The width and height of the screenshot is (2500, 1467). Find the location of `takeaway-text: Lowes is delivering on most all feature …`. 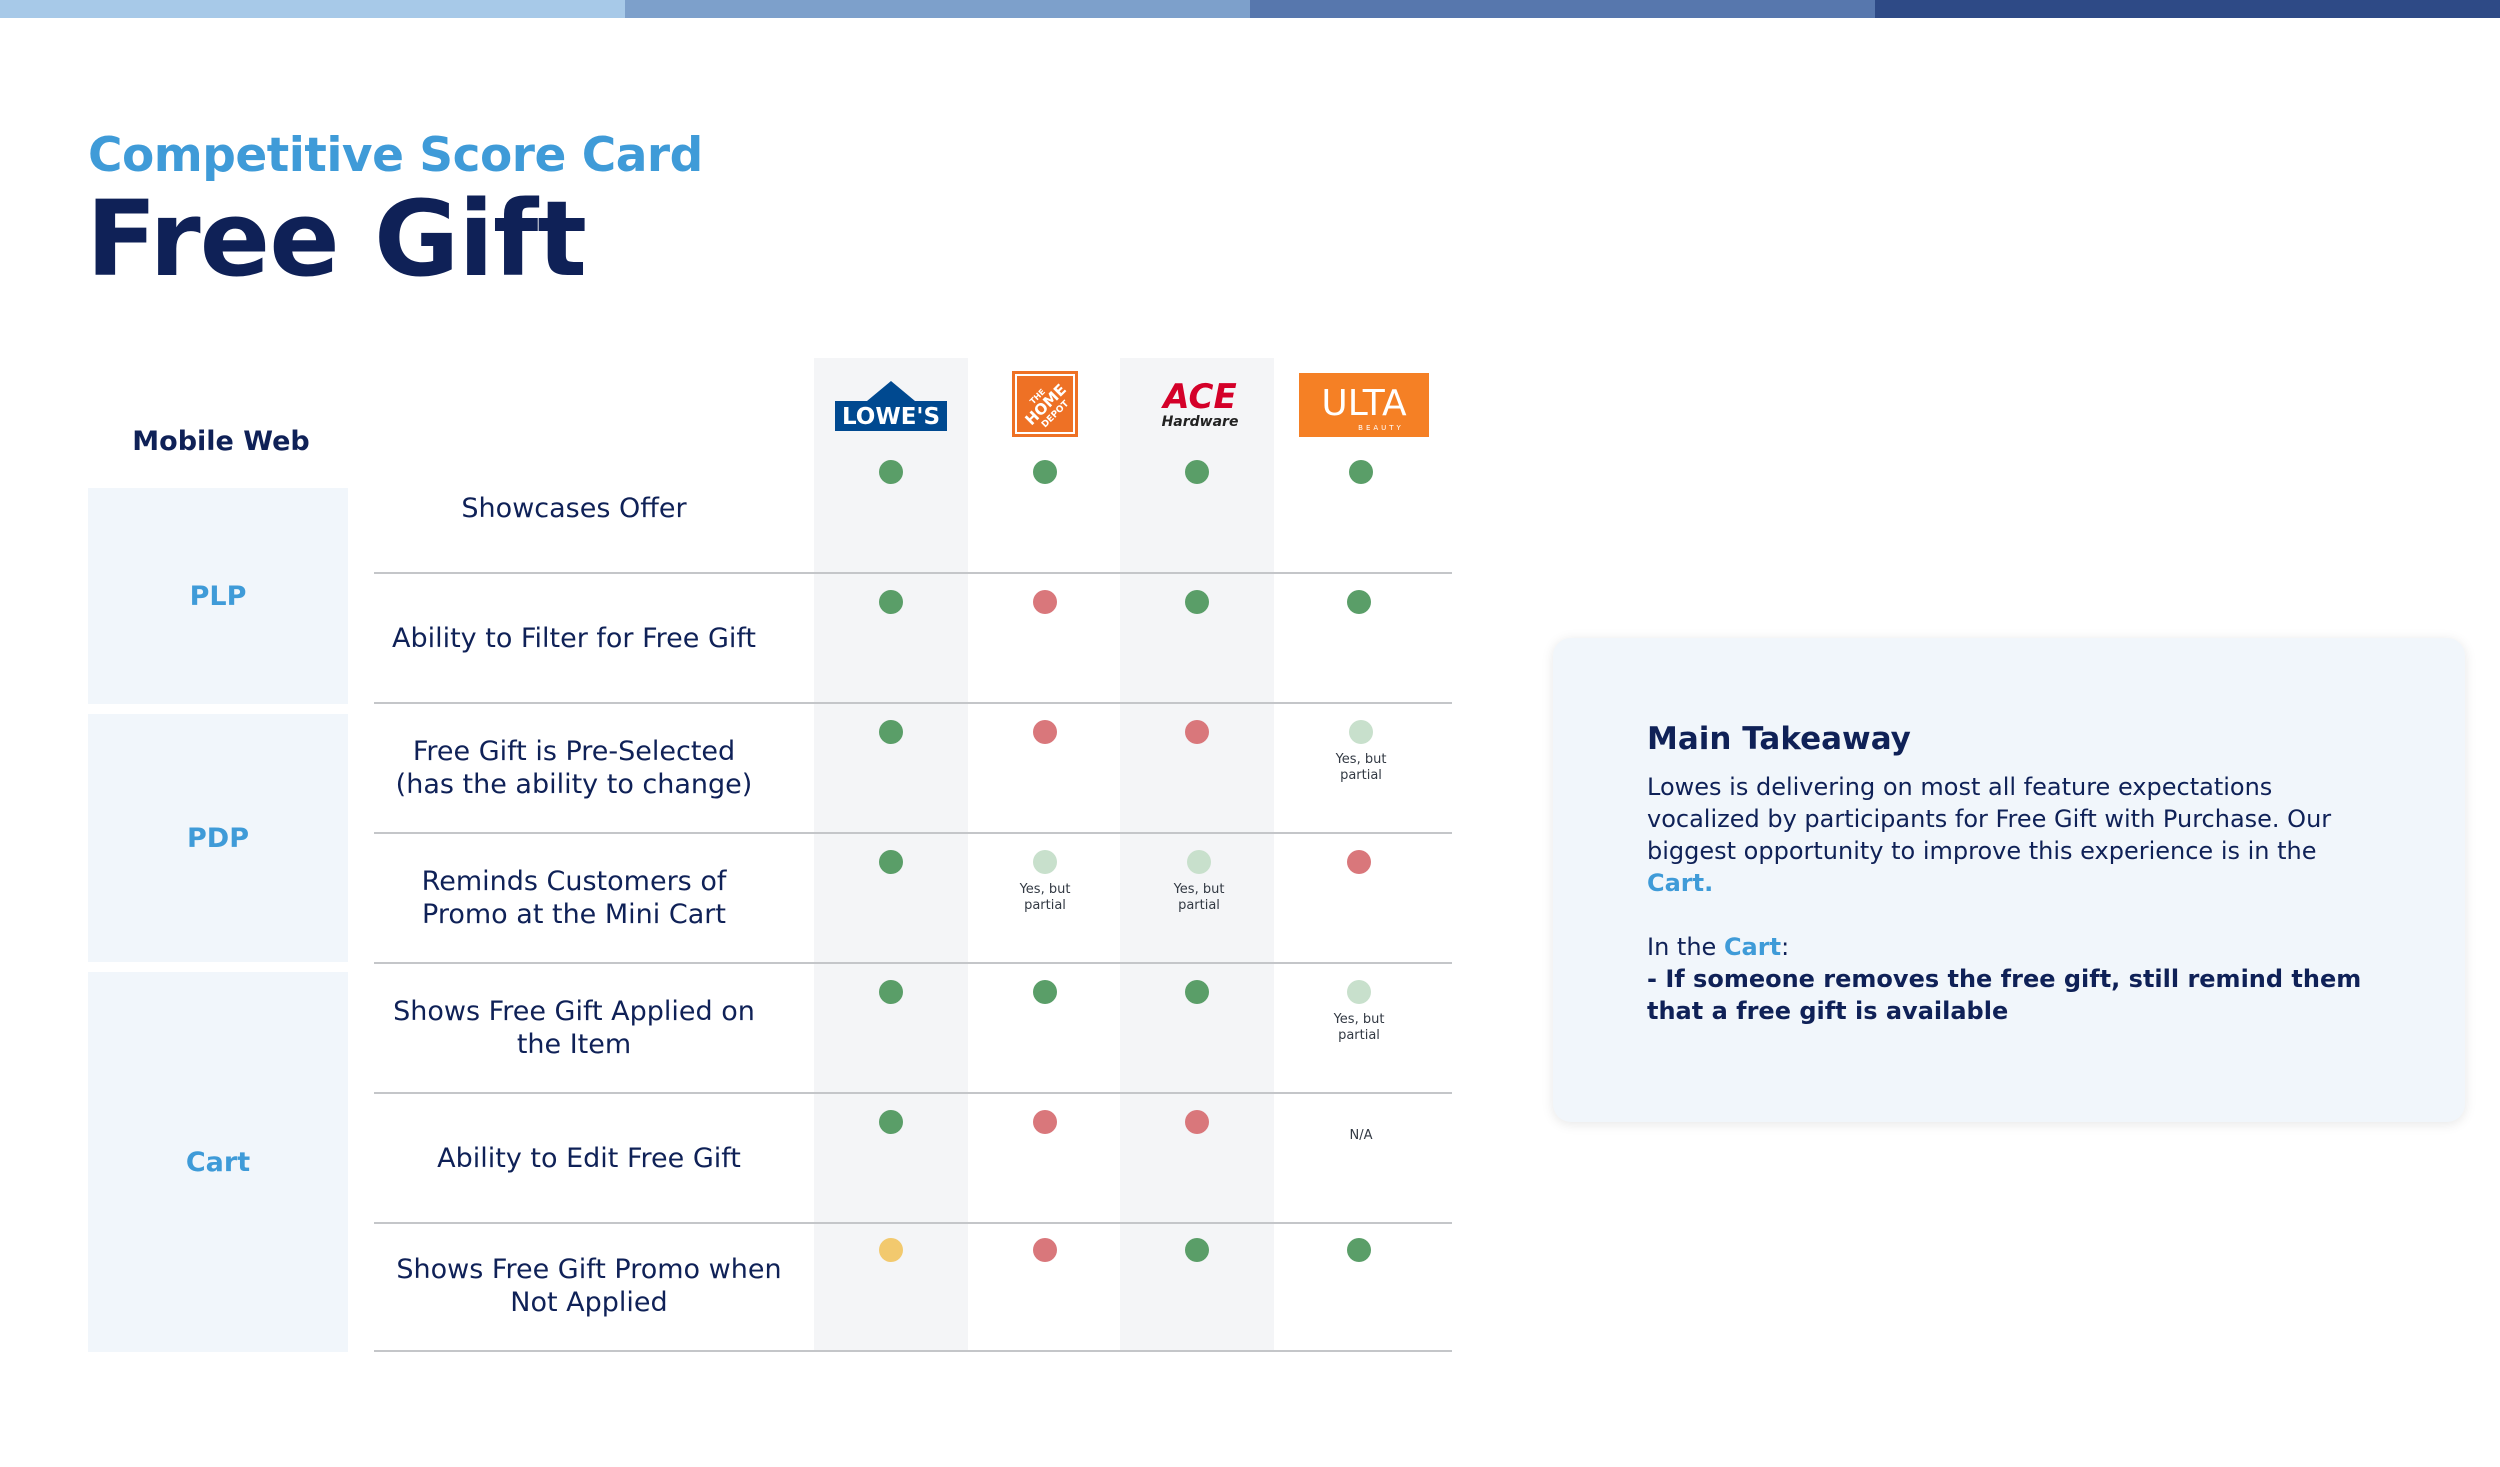

takeaway-text: Lowes is delivering on most all feature … is located at coordinates (1989, 819).